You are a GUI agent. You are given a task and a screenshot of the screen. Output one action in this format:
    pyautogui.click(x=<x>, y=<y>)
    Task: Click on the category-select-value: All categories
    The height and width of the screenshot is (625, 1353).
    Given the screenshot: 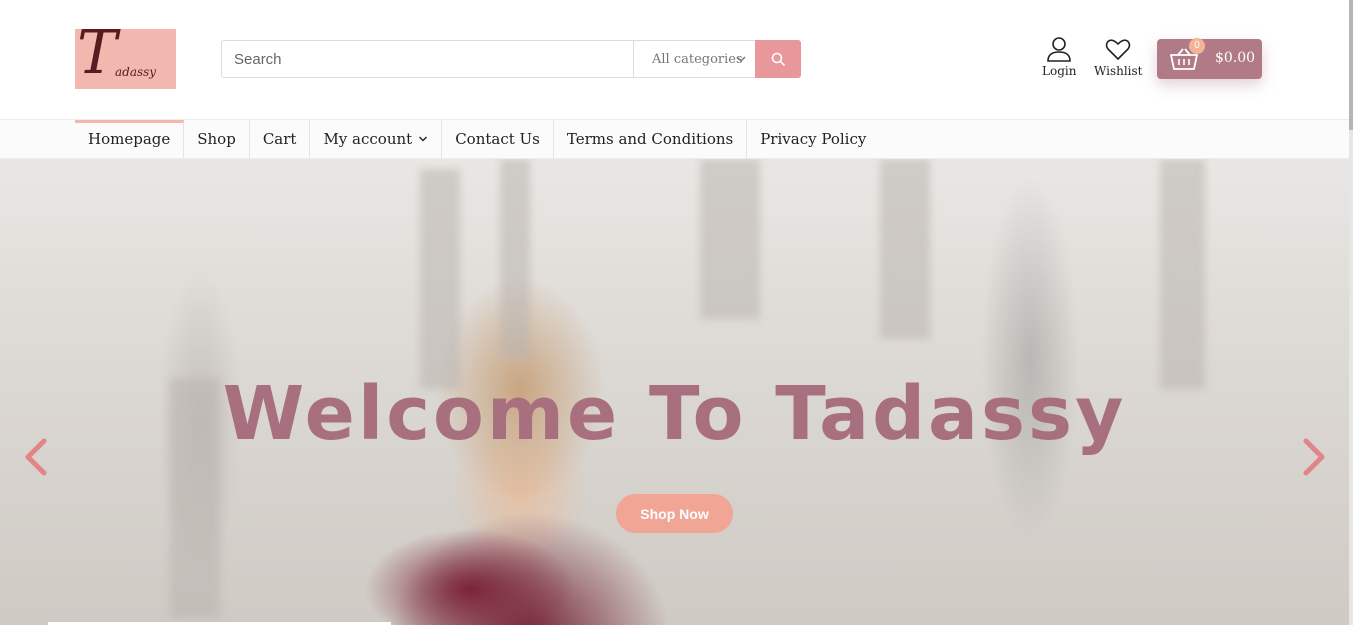 What is the action you would take?
    pyautogui.click(x=697, y=59)
    